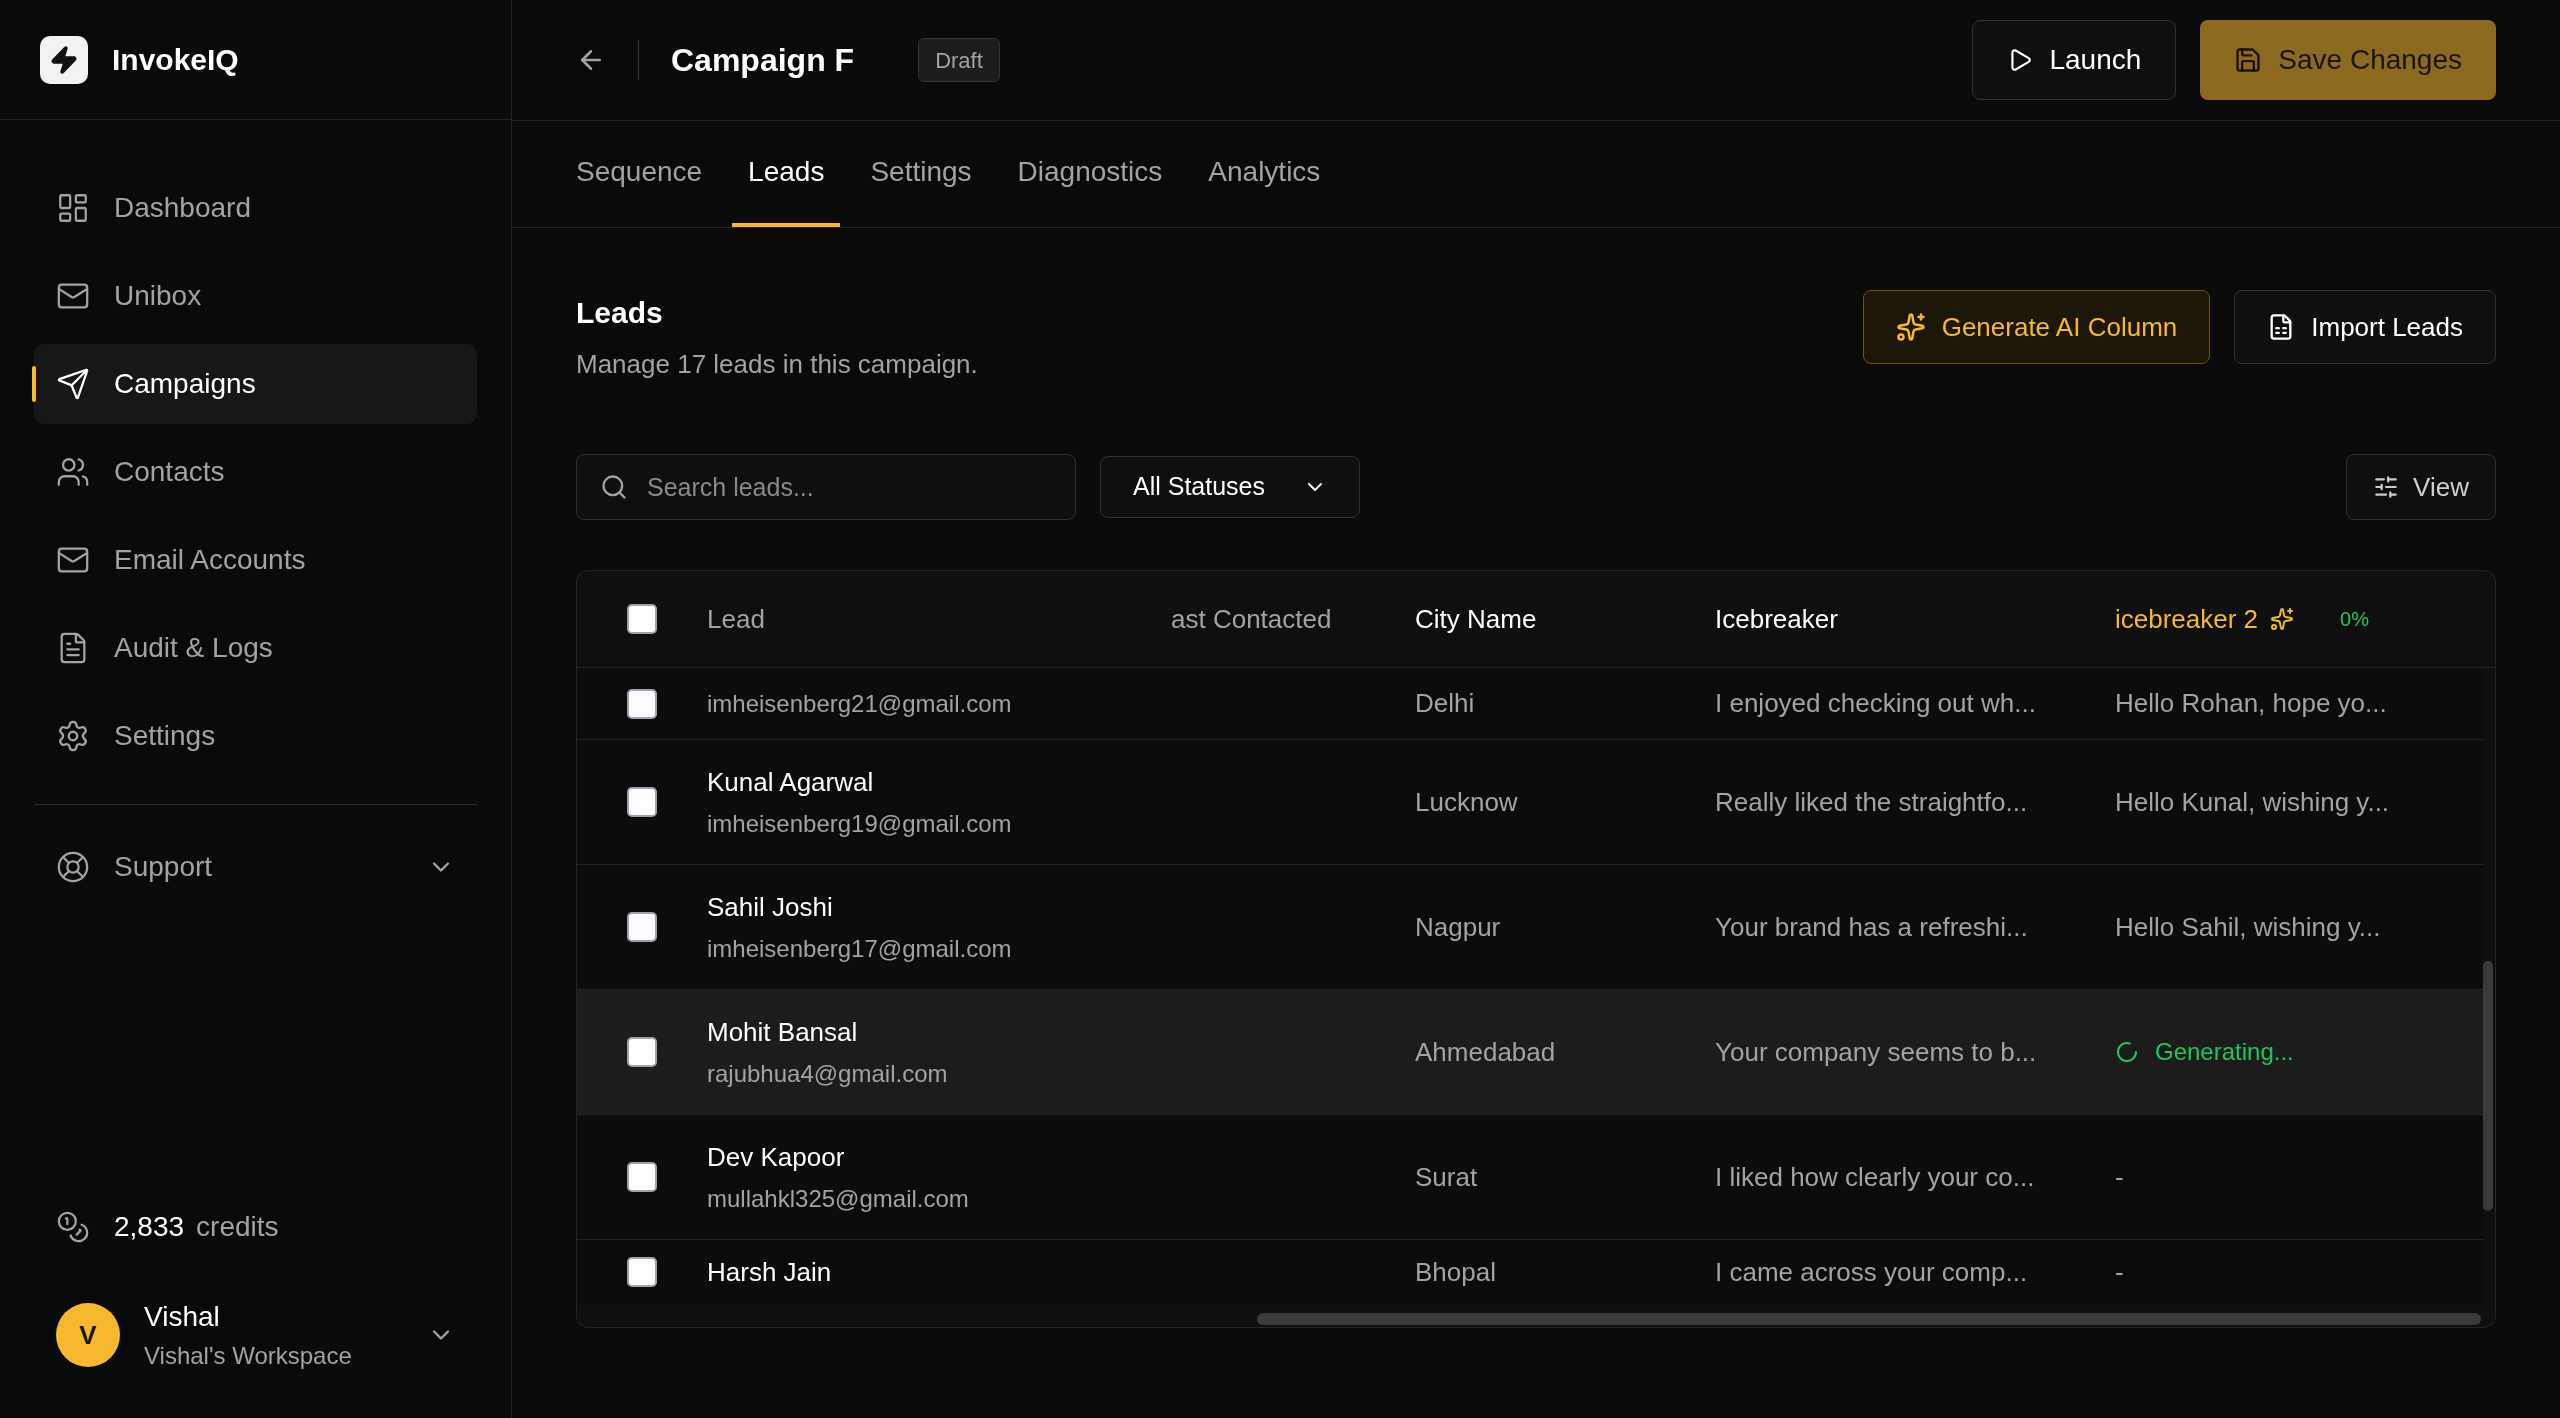  Describe the element at coordinates (255, 867) in the screenshot. I see `support-item: Support` at that location.